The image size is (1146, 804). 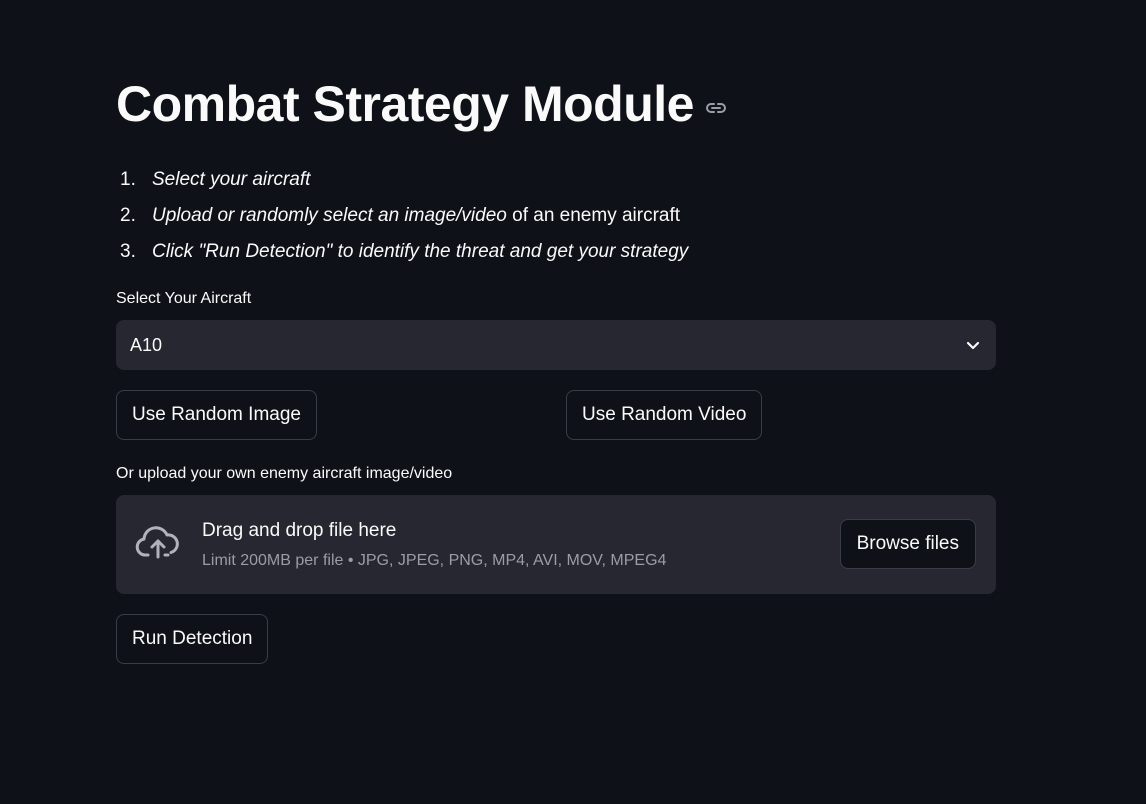 What do you see at coordinates (405, 104) in the screenshot?
I see `page-title: Combat Strategy Module` at bounding box center [405, 104].